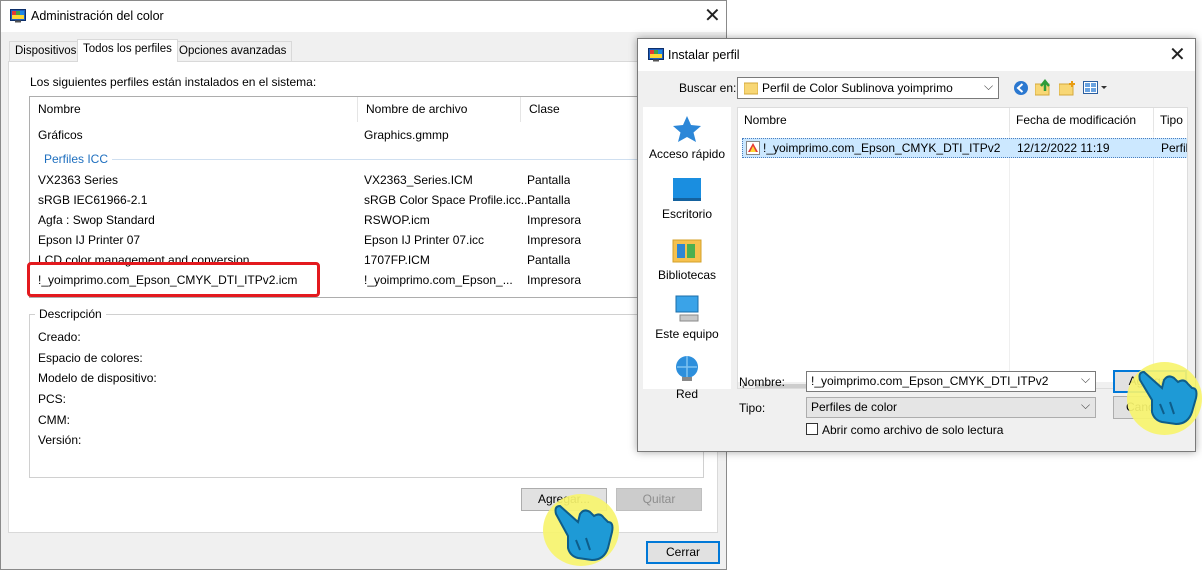 The image size is (1202, 570). I want to click on file-type: Perfil, so click(1174, 148).